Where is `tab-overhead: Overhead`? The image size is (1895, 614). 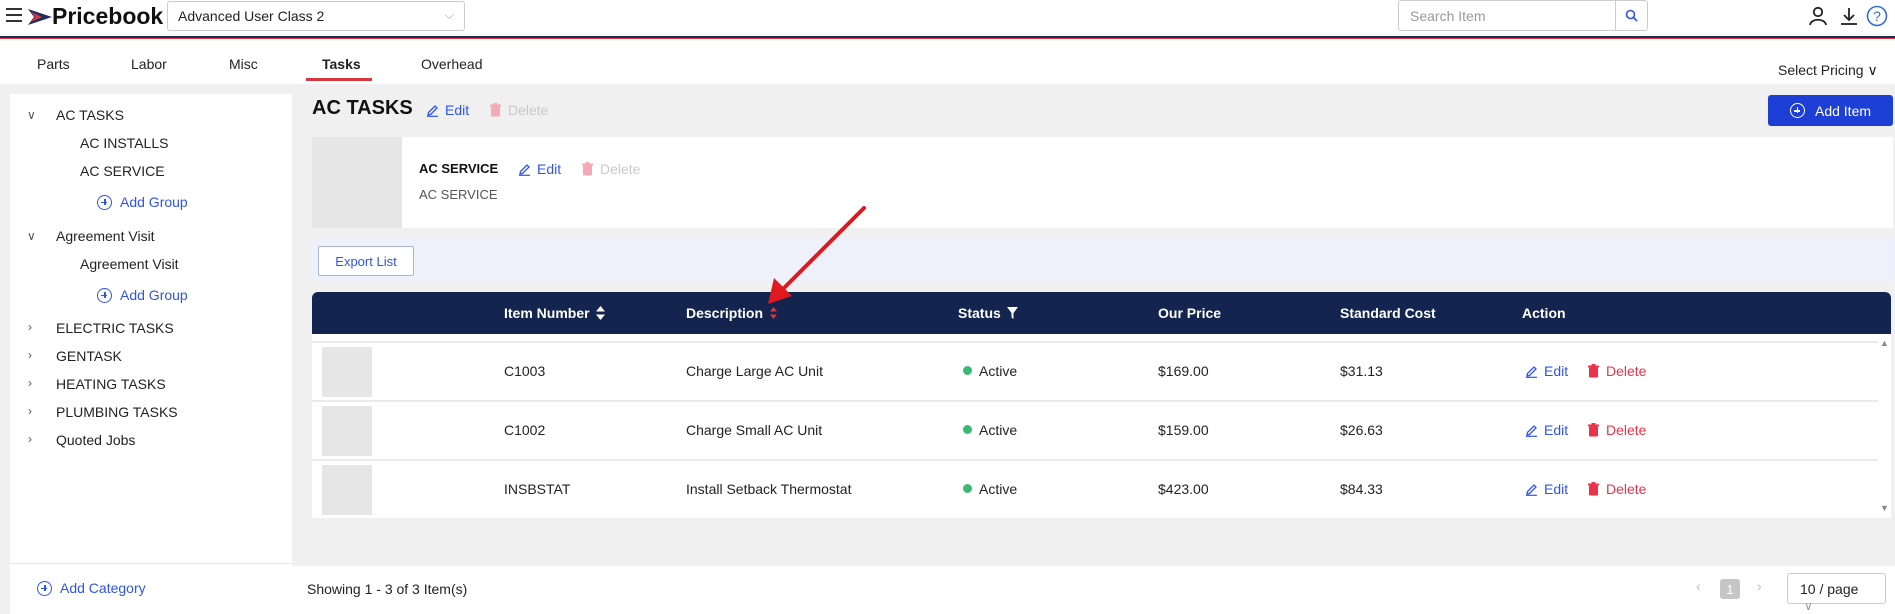
tab-overhead: Overhead is located at coordinates (451, 64).